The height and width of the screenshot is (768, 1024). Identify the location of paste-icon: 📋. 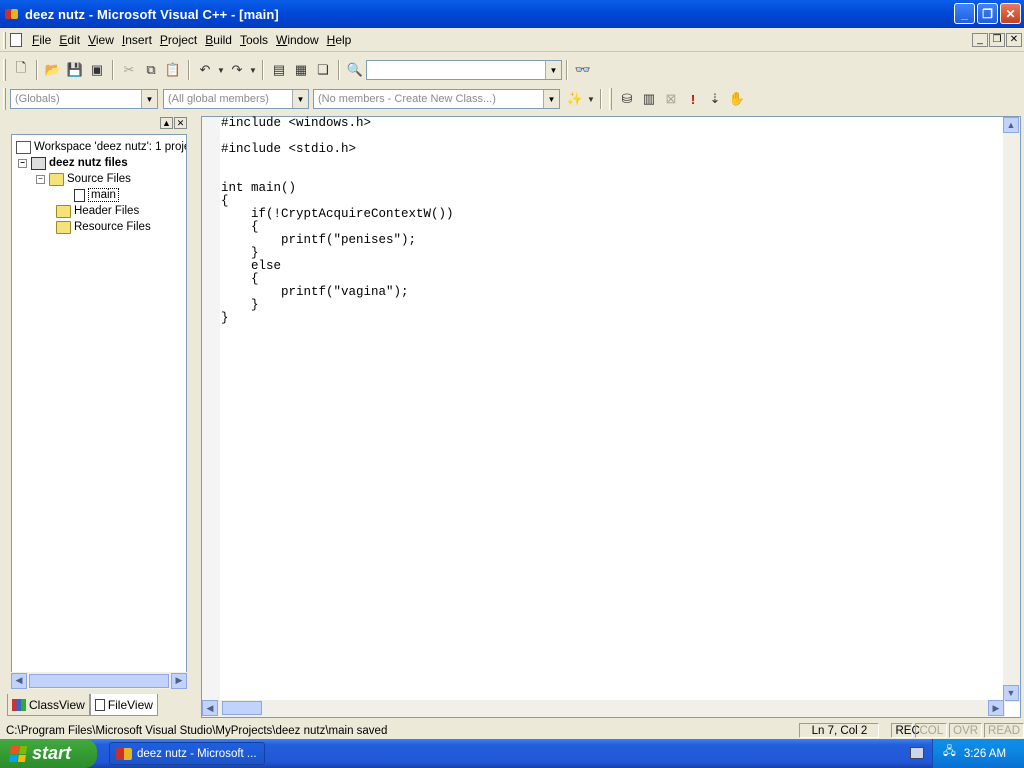
(173, 70).